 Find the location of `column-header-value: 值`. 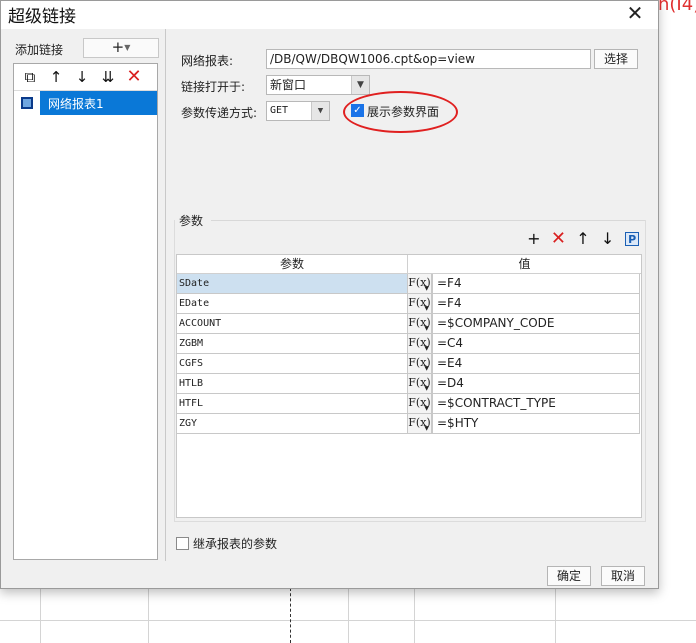

column-header-value: 值 is located at coordinates (524, 264).